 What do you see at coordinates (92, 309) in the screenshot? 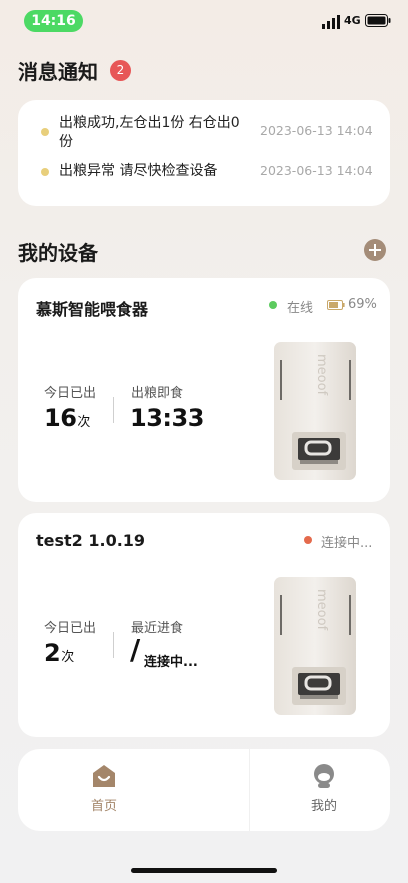
I see `device-name: 慕斯智能喂食器` at bounding box center [92, 309].